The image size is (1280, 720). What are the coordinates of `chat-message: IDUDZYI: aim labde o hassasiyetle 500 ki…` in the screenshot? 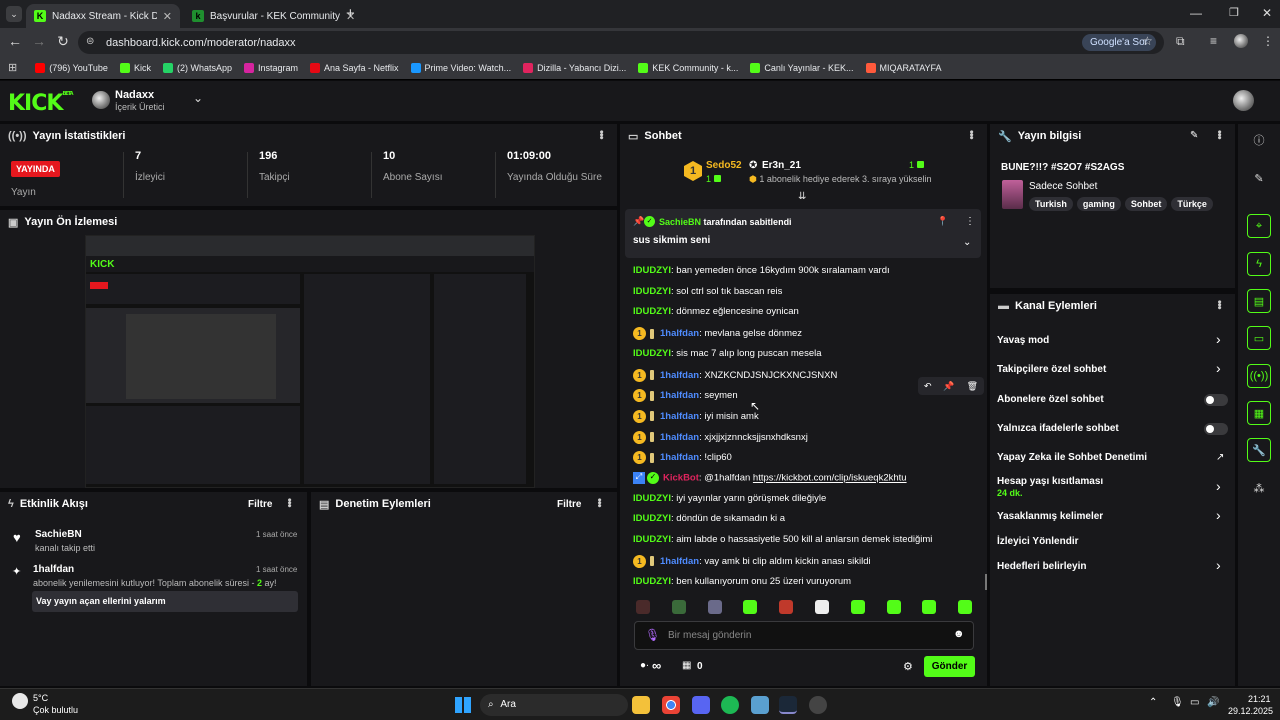 It's located at (782, 539).